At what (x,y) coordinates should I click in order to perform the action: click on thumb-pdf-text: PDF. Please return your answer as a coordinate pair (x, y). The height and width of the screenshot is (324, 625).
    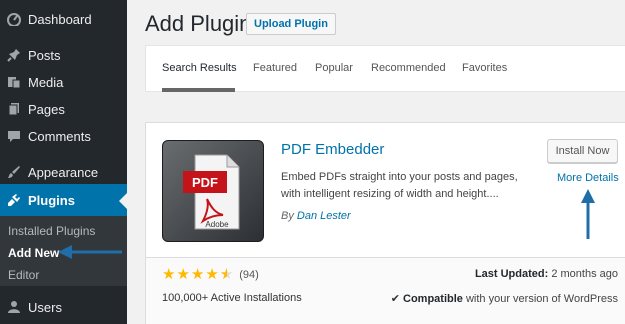
    Looking at the image, I should click on (205, 182).